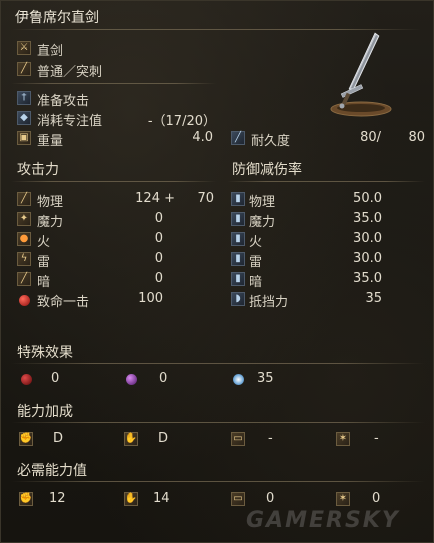  Describe the element at coordinates (24, 219) in the screenshot. I see `magic-icon: ✦` at that location.